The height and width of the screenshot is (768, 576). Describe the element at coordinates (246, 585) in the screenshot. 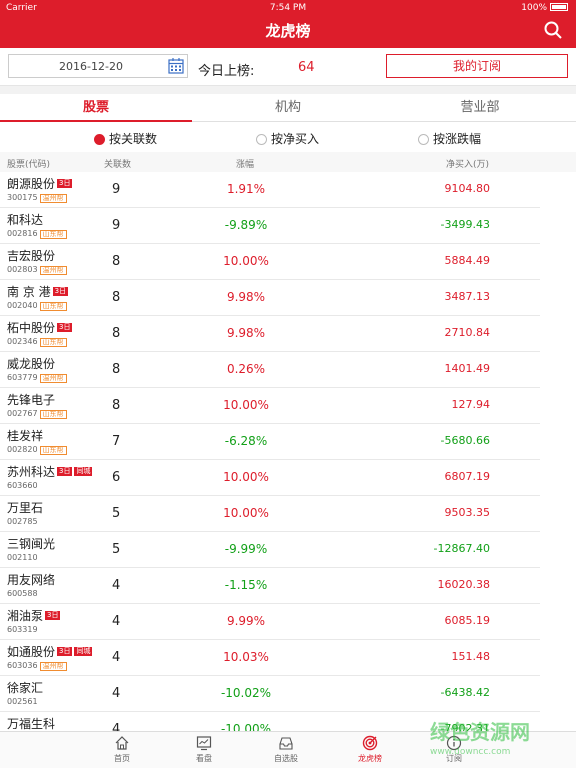

I see `change-percent: -1.15%` at that location.